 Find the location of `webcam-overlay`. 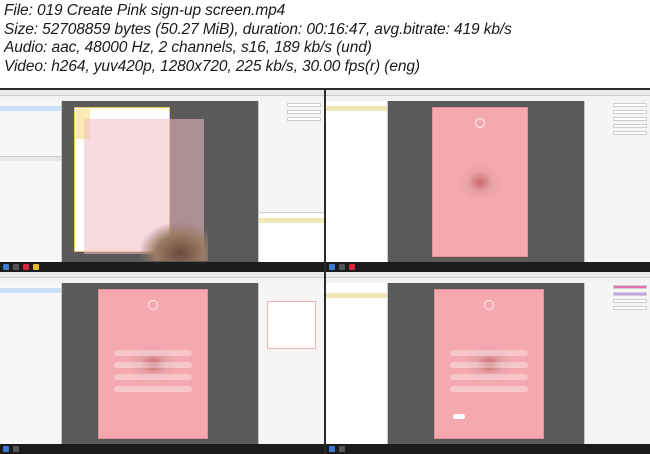

webcam-overlay is located at coordinates (173, 241).